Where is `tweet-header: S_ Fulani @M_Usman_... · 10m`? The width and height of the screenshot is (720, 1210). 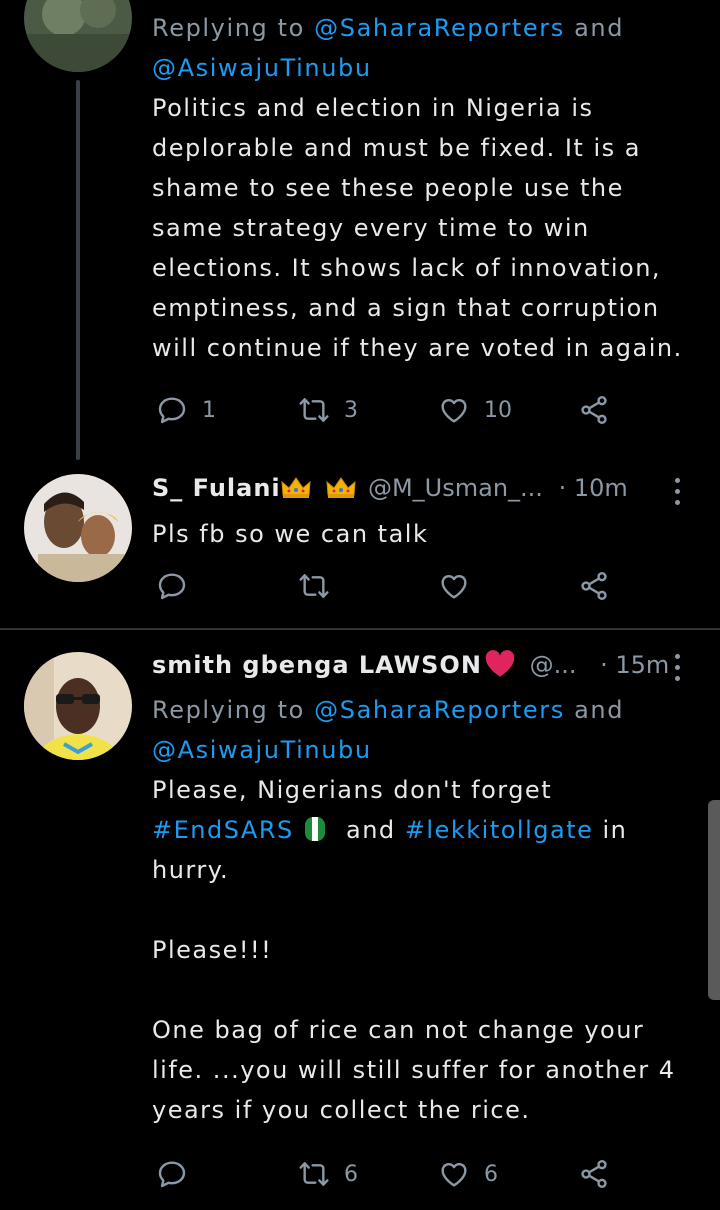 tweet-header: S_ Fulani @M_Usman_... · 10m is located at coordinates (426, 494).